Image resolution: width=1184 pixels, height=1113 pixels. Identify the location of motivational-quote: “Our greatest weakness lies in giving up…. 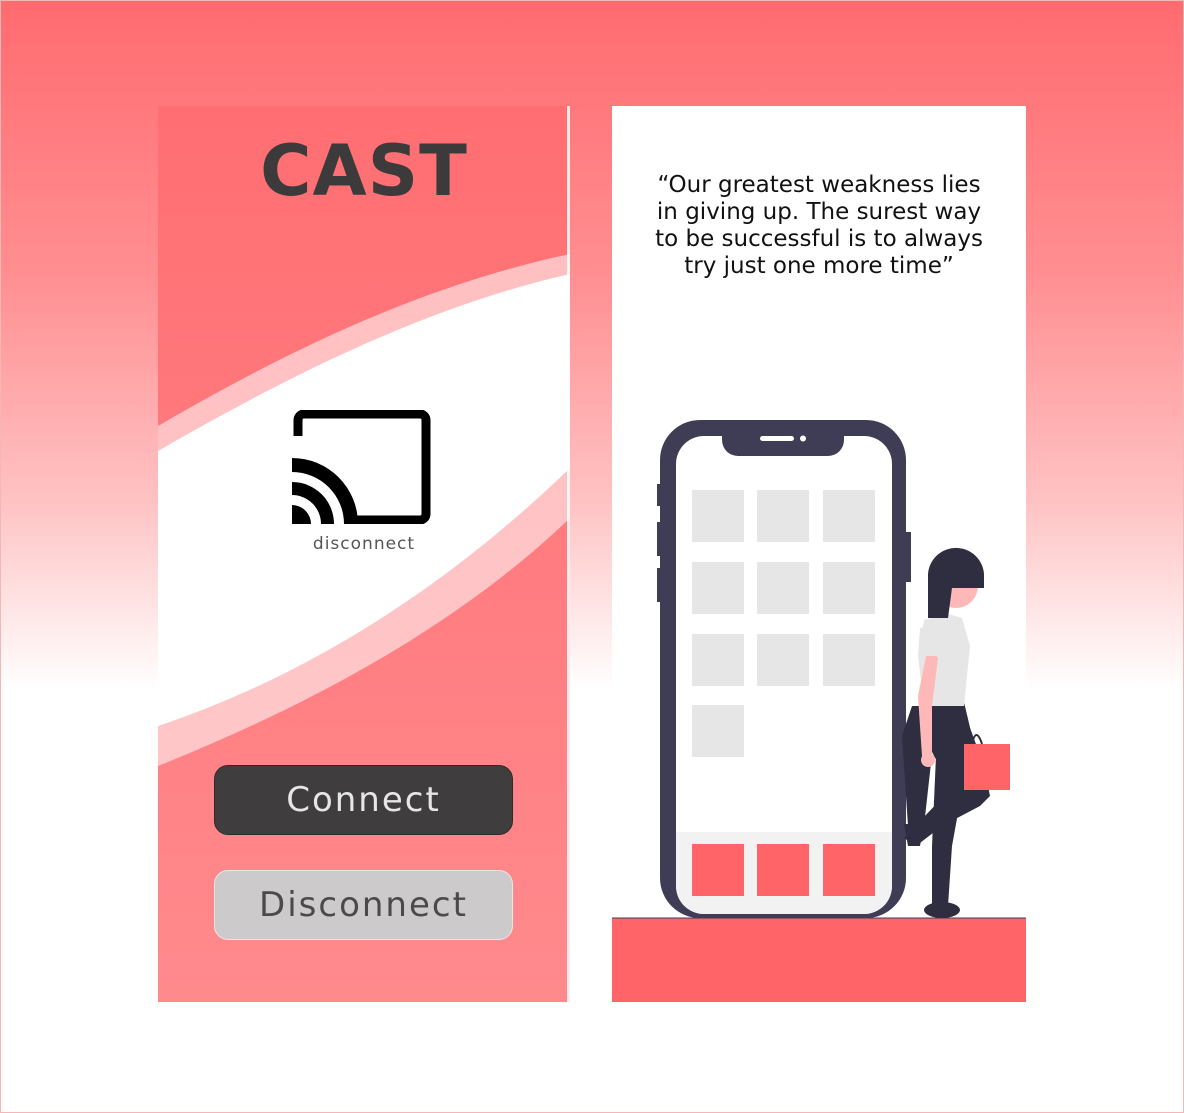
(819, 225).